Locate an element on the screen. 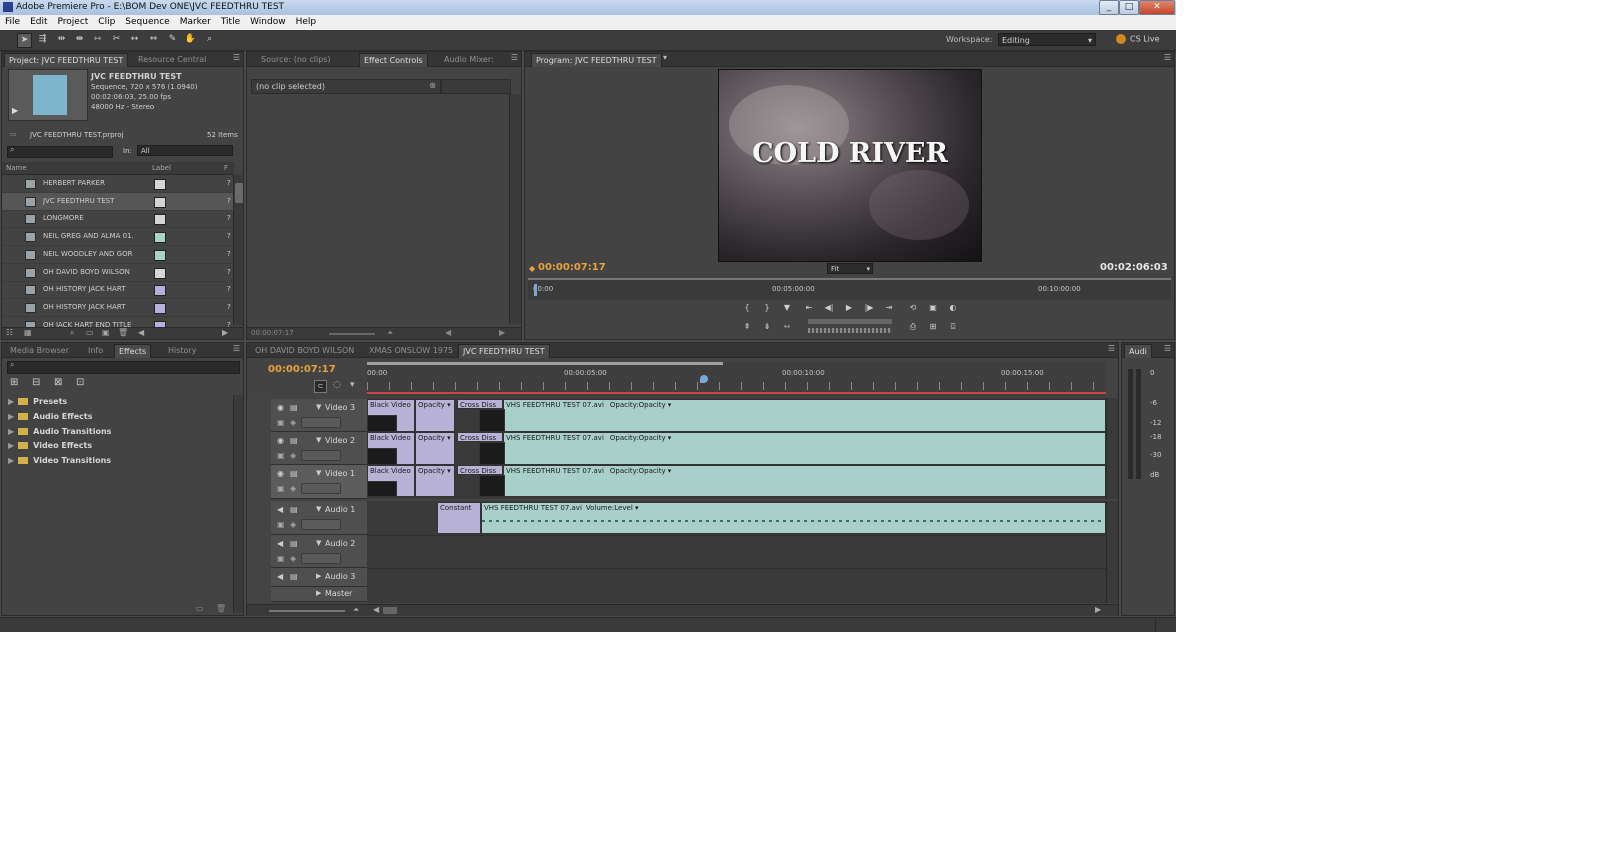 Image resolution: width=1600 pixels, height=860 pixels. program-dropdown-icon: ▾ is located at coordinates (665, 57).